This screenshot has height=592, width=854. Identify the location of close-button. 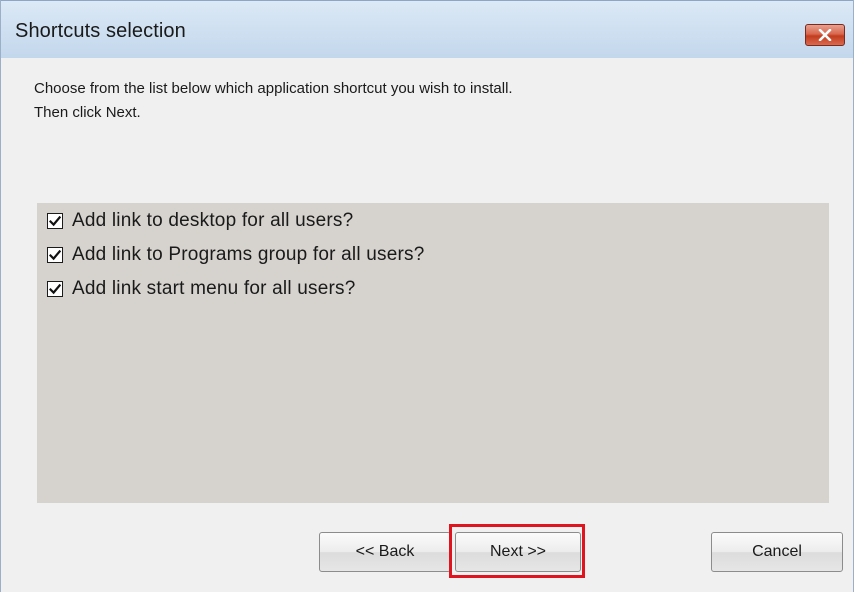
(825, 35).